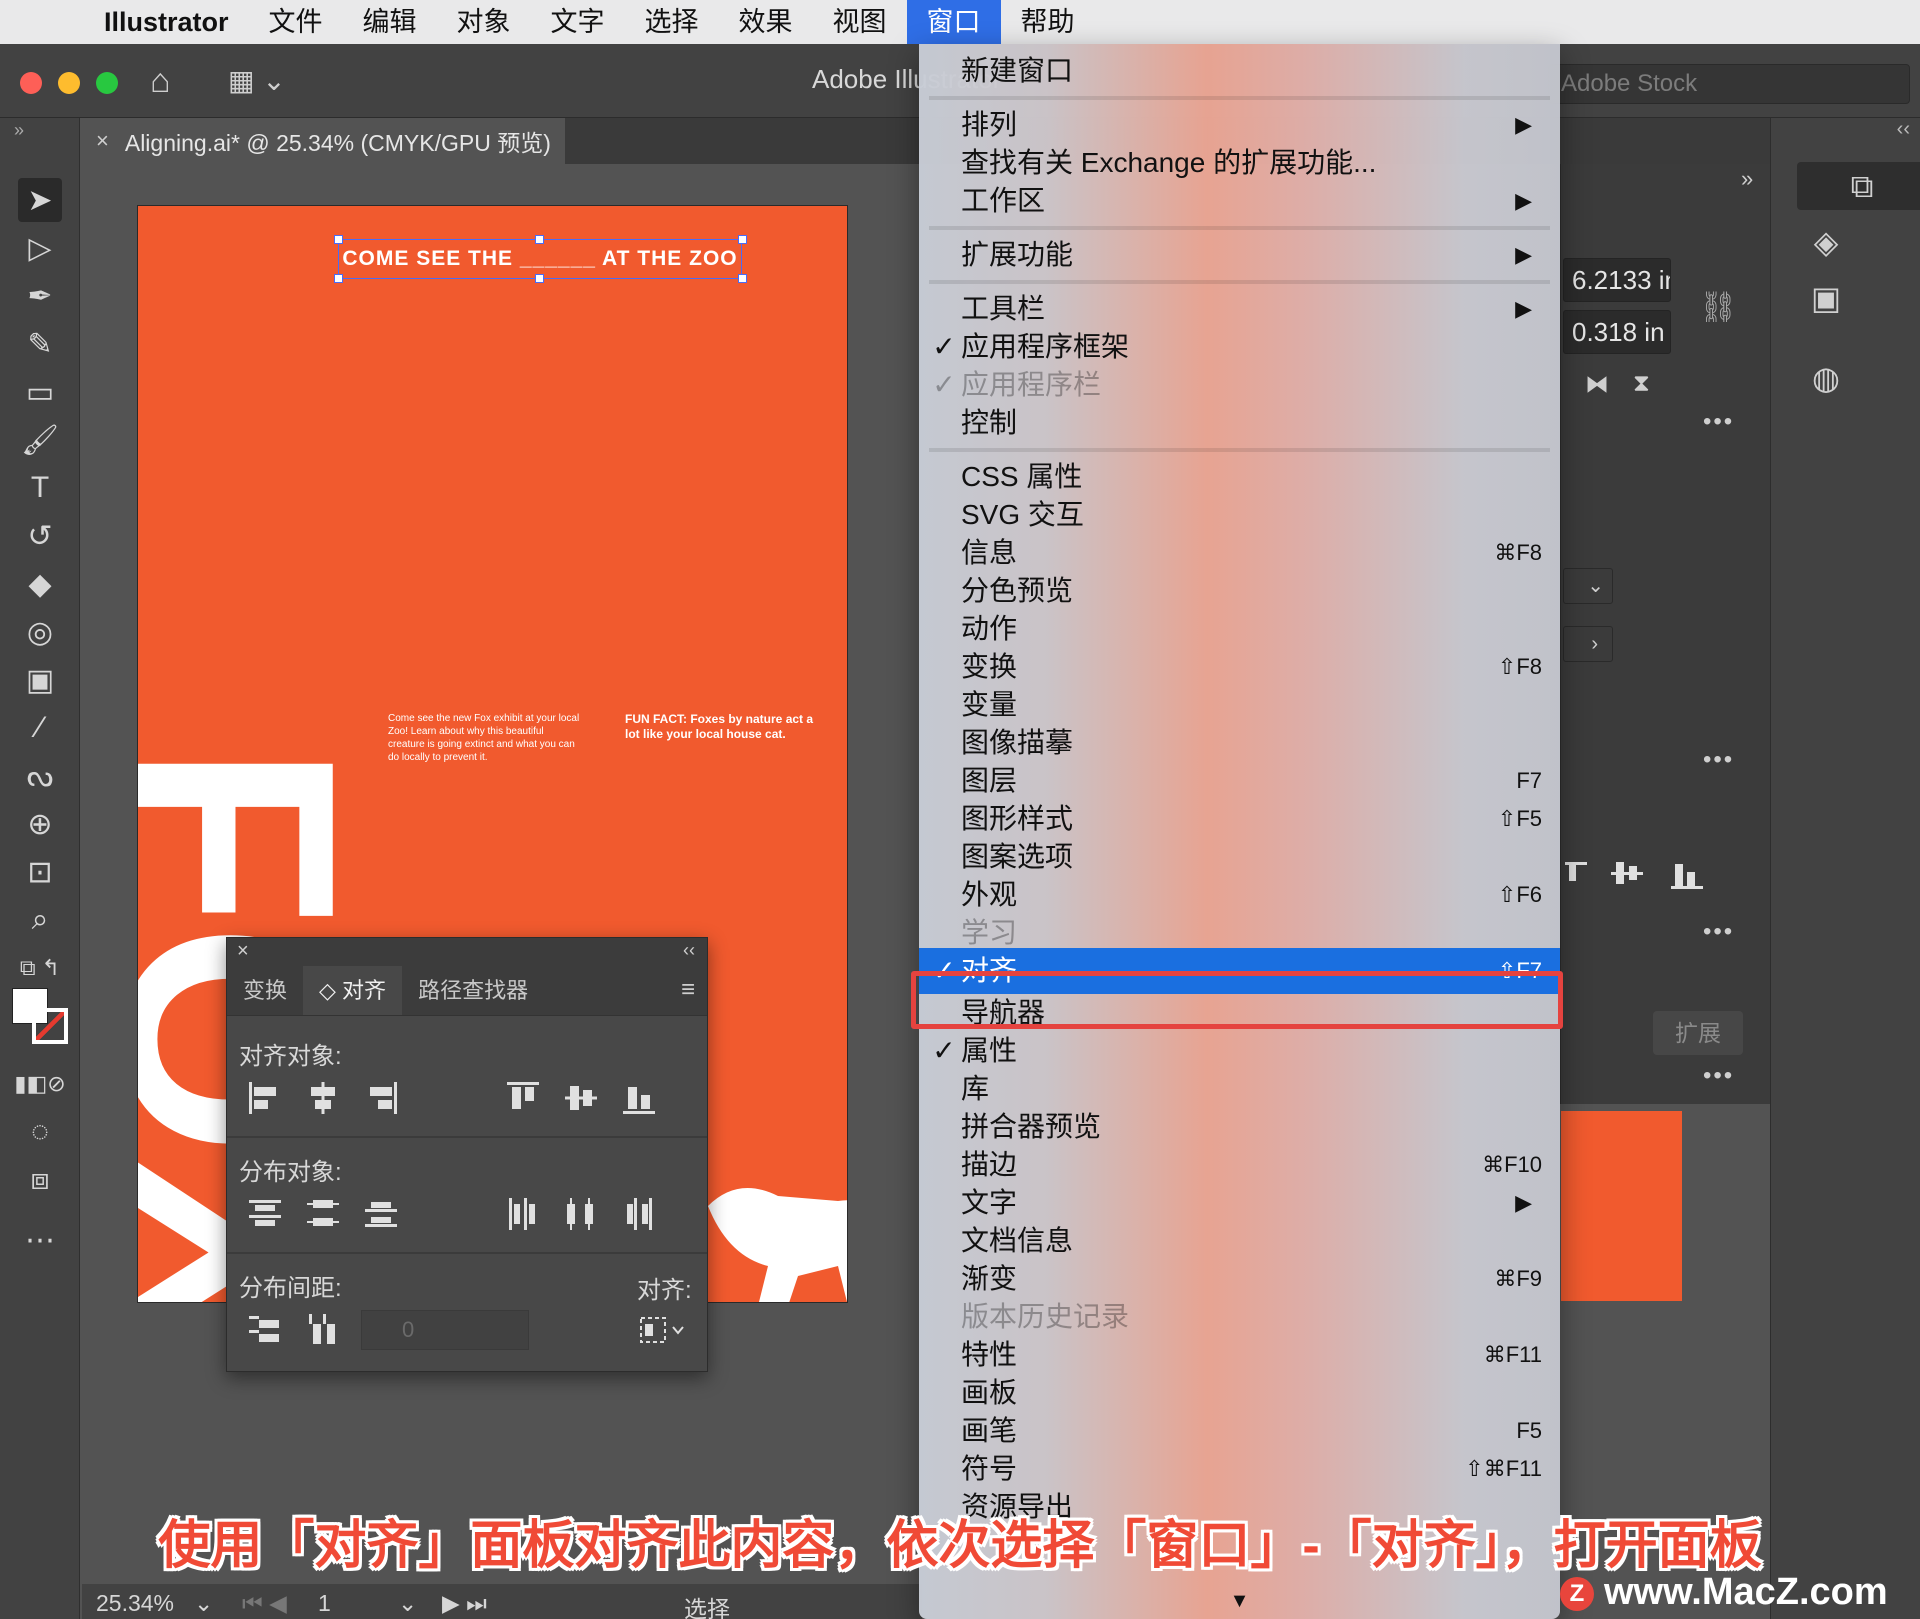  I want to click on type-tool-icon: T, so click(40, 488).